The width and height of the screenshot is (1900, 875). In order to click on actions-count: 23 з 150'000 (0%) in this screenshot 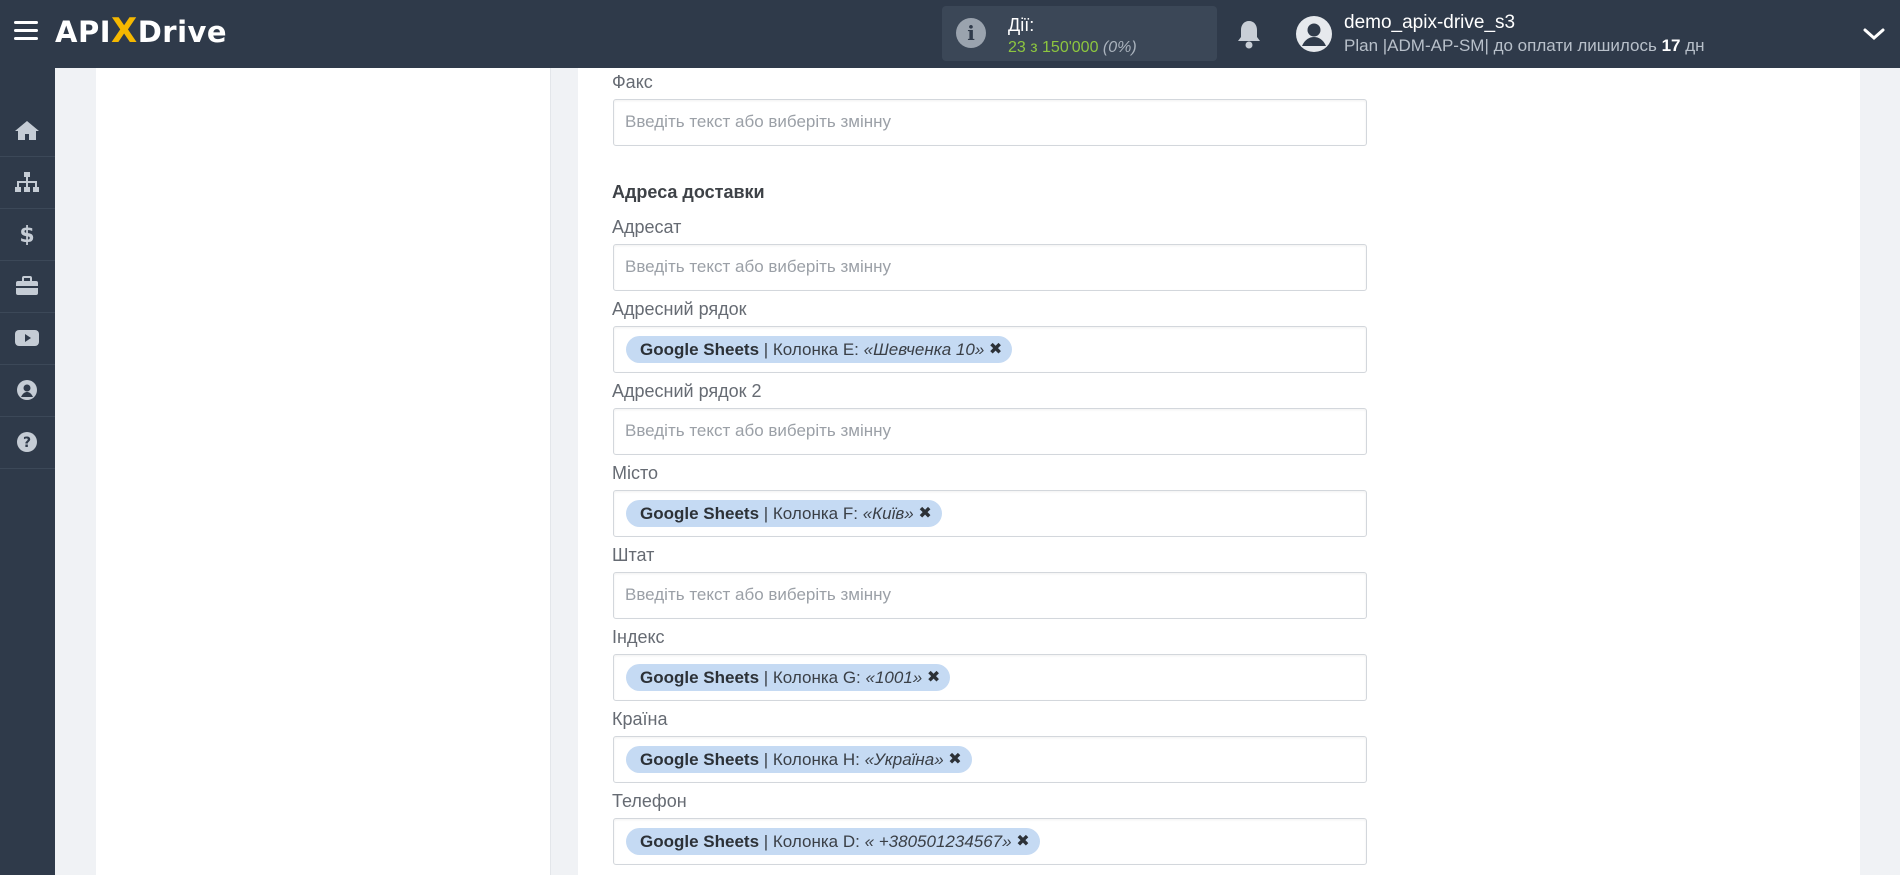, I will do `click(1072, 47)`.